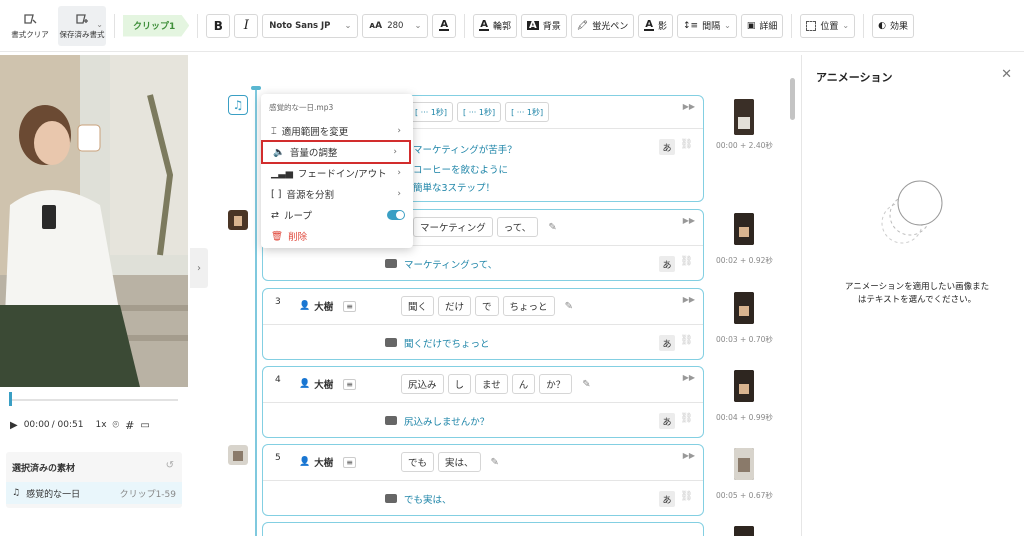 This screenshot has width=1024, height=536. I want to click on word-token: ちょっと, so click(528, 306).